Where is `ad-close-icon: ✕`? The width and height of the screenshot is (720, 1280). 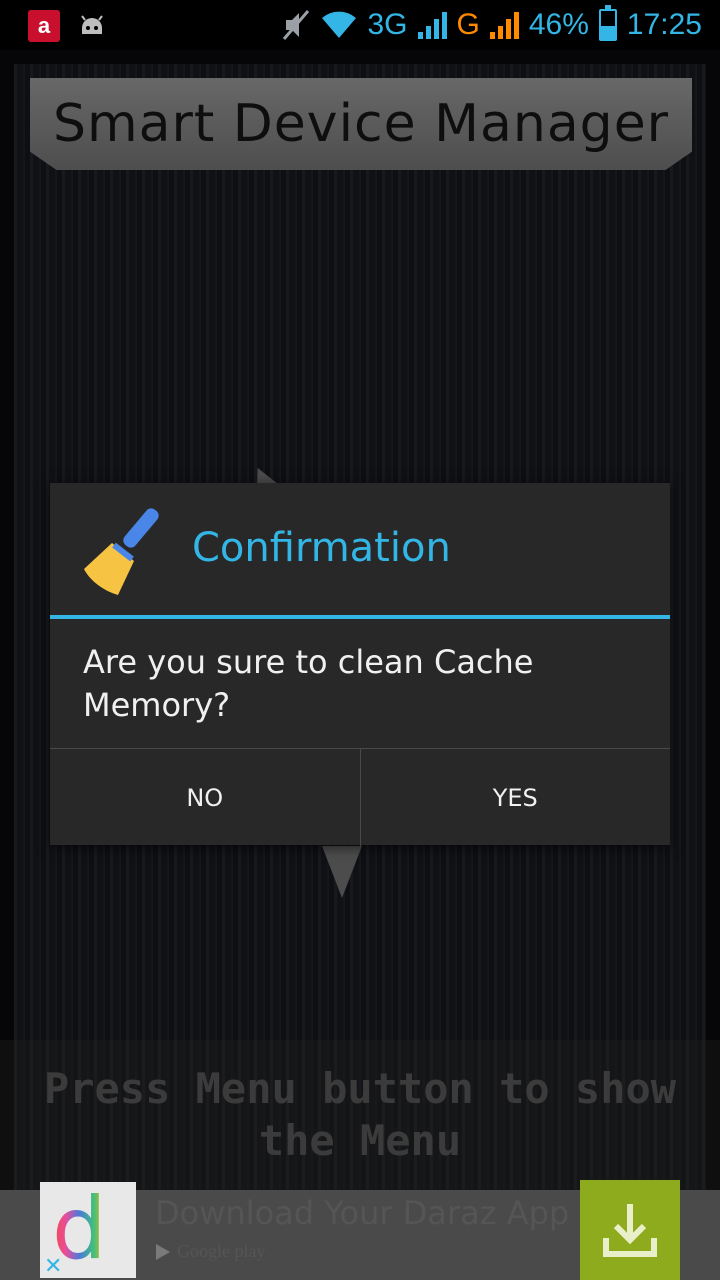
ad-close-icon: ✕ is located at coordinates (53, 1266).